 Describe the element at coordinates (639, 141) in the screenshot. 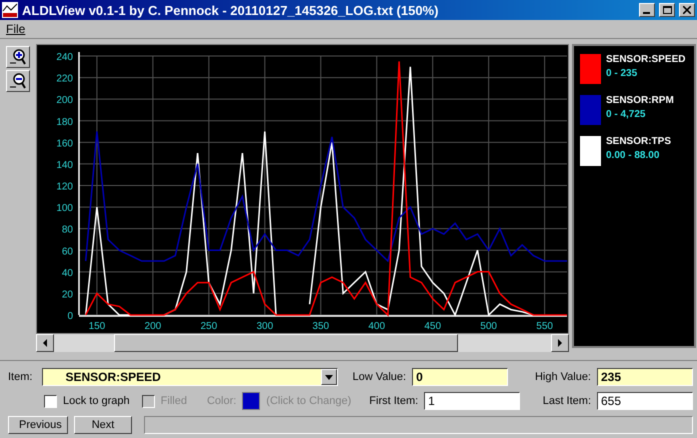

I see `legend-label: SENSOR:TPS` at that location.